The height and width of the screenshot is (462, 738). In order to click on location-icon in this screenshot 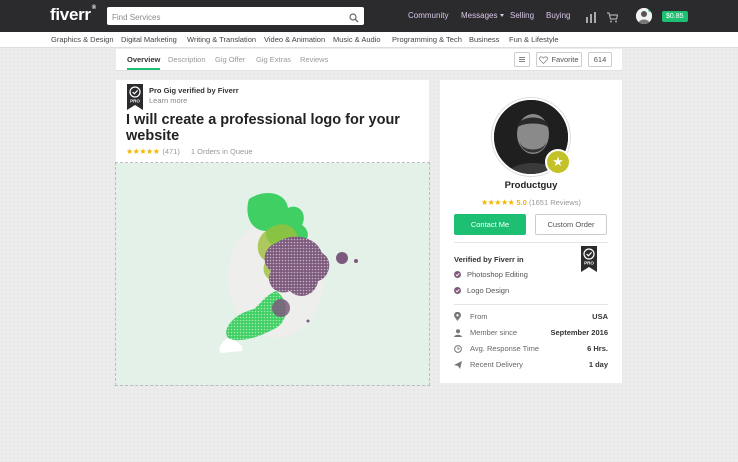, I will do `click(459, 316)`.